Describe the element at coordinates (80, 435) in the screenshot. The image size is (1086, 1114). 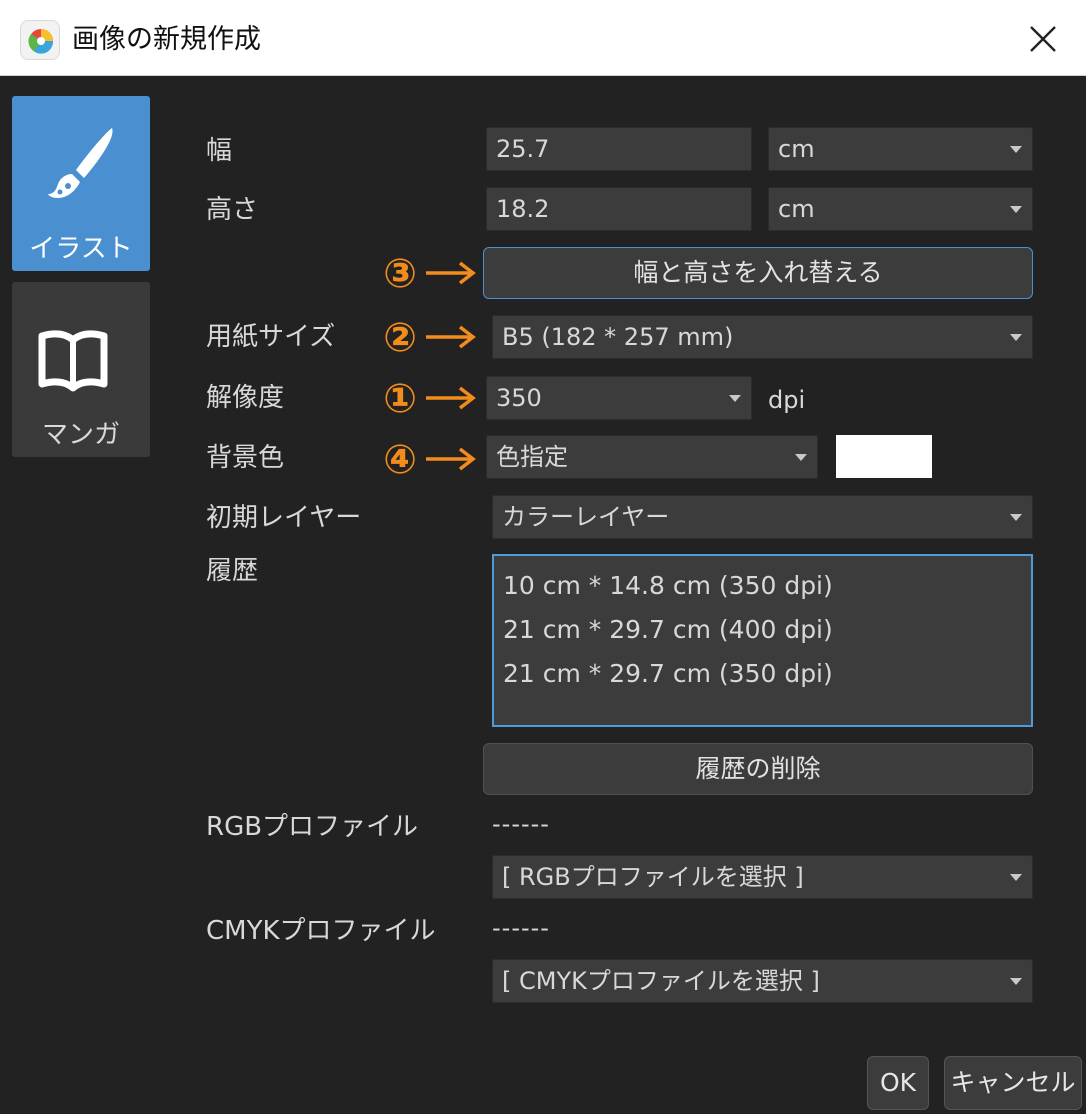
I see `tab-manga-label: マンガ` at that location.